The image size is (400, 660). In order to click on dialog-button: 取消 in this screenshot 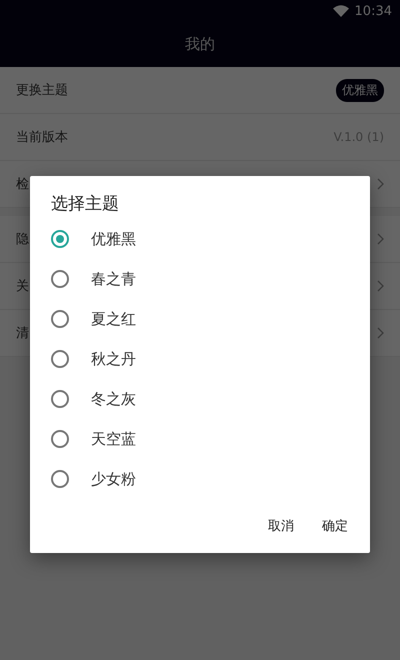, I will do `click(281, 526)`.